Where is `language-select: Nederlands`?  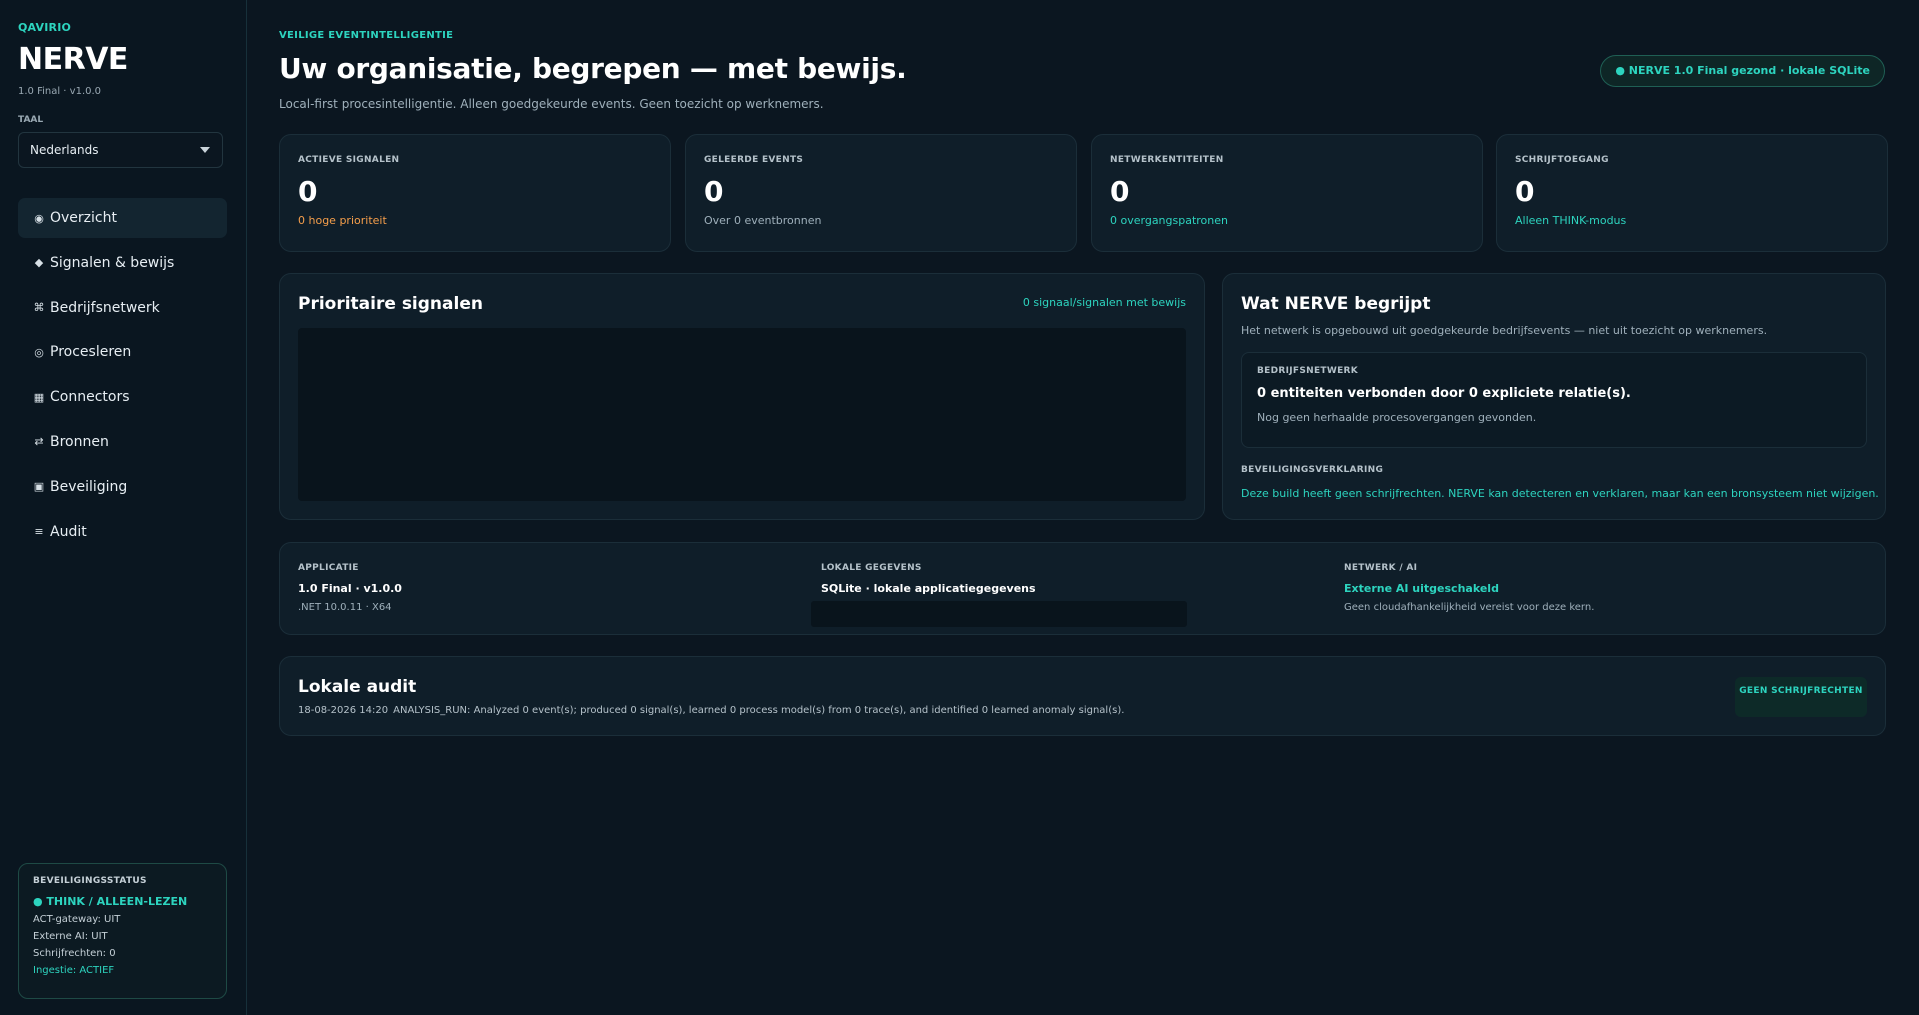
language-select: Nederlands is located at coordinates (120, 150).